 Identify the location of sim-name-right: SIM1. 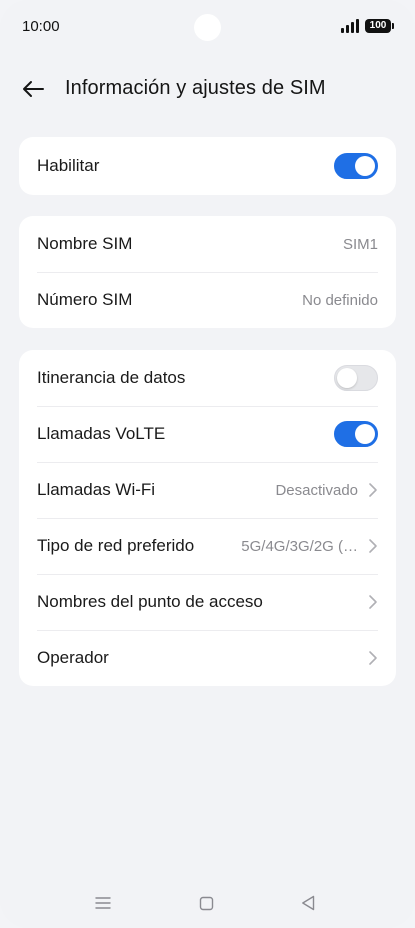
(360, 244).